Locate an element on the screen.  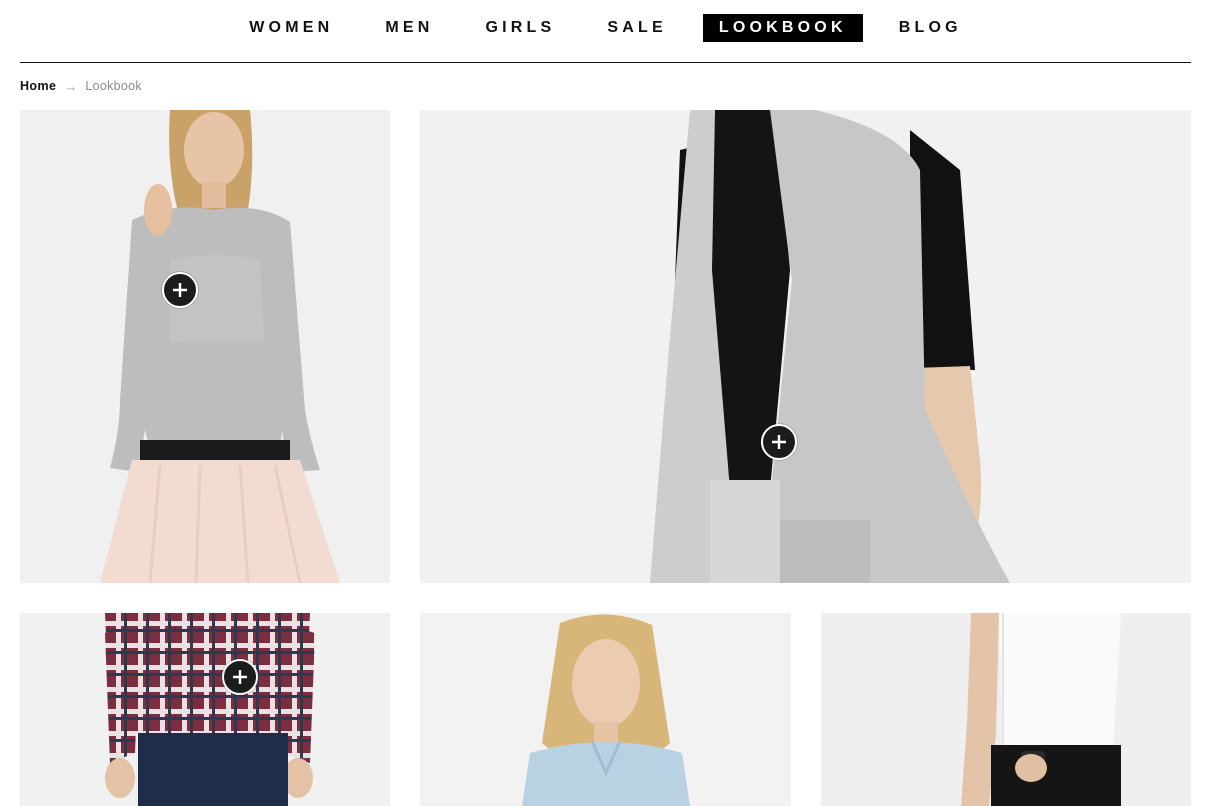
header-divider is located at coordinates (605, 62).